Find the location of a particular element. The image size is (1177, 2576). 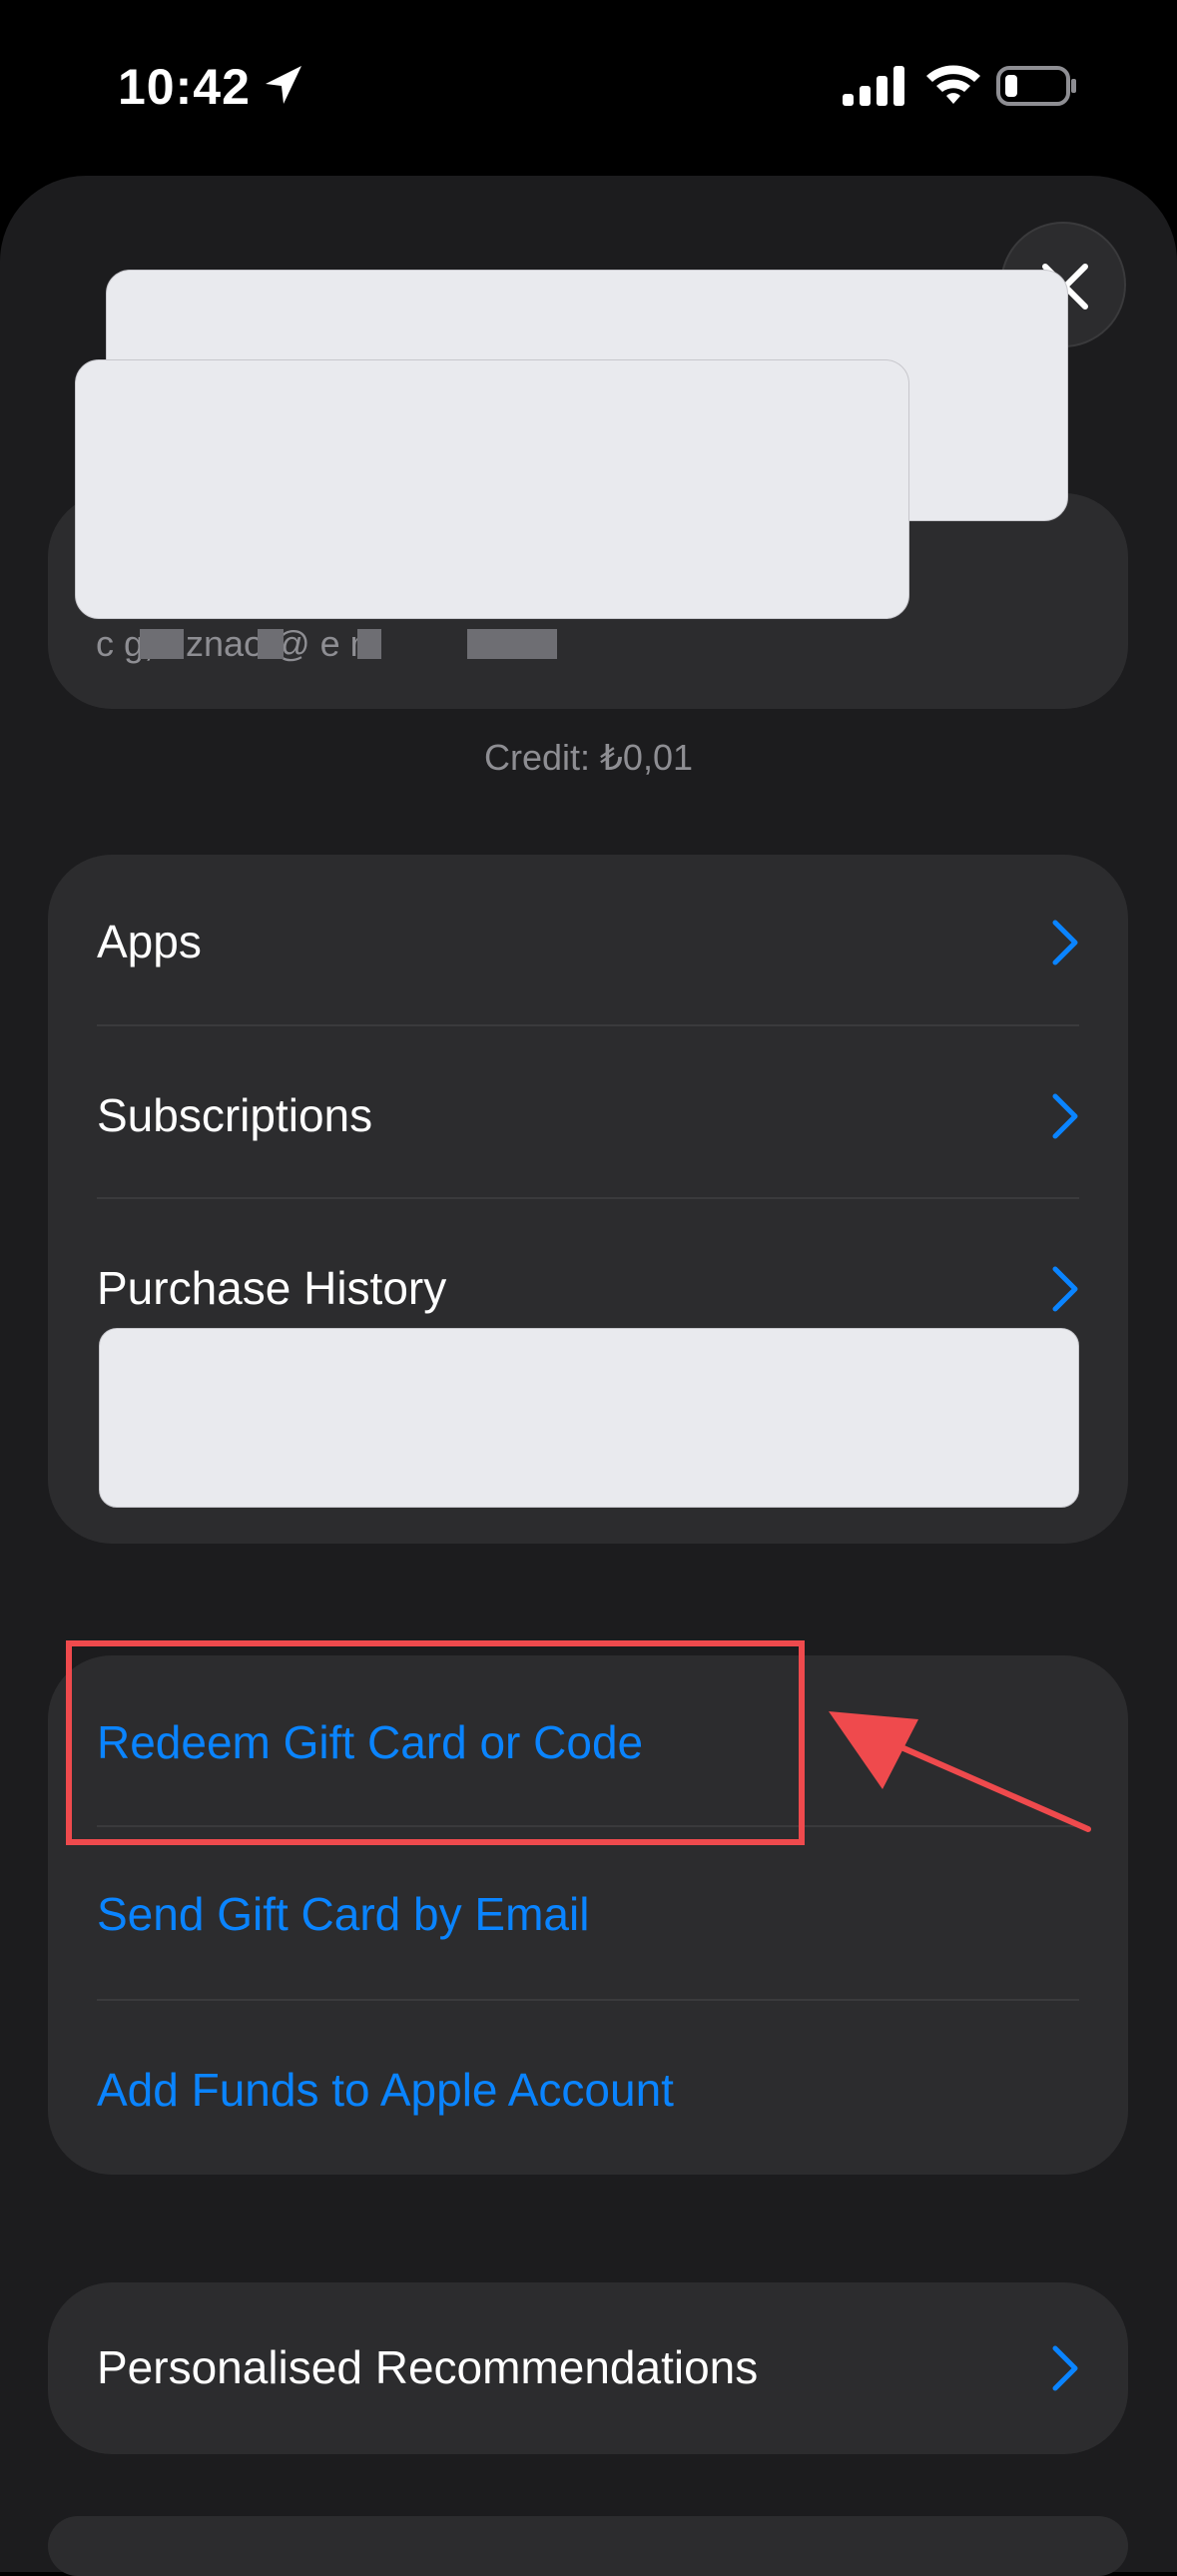

subscriptions-row: Subscriptions is located at coordinates (588, 1114).